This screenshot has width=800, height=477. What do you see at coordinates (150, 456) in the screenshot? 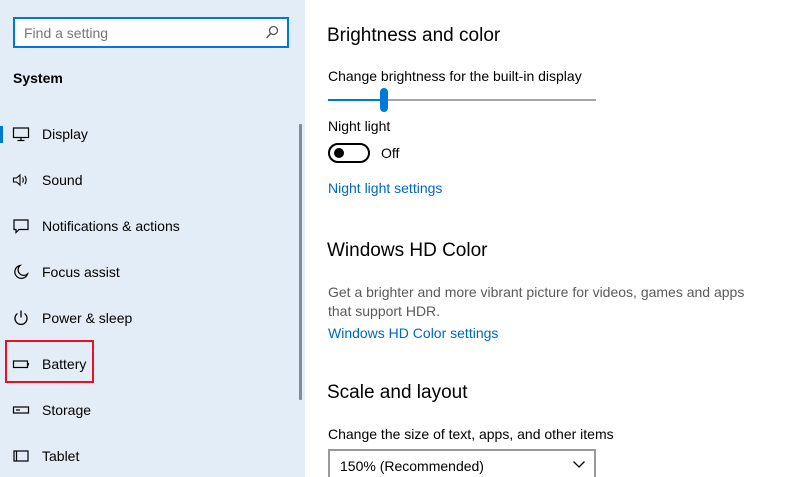
I see `sidebar-item-tablet: Tablet` at bounding box center [150, 456].